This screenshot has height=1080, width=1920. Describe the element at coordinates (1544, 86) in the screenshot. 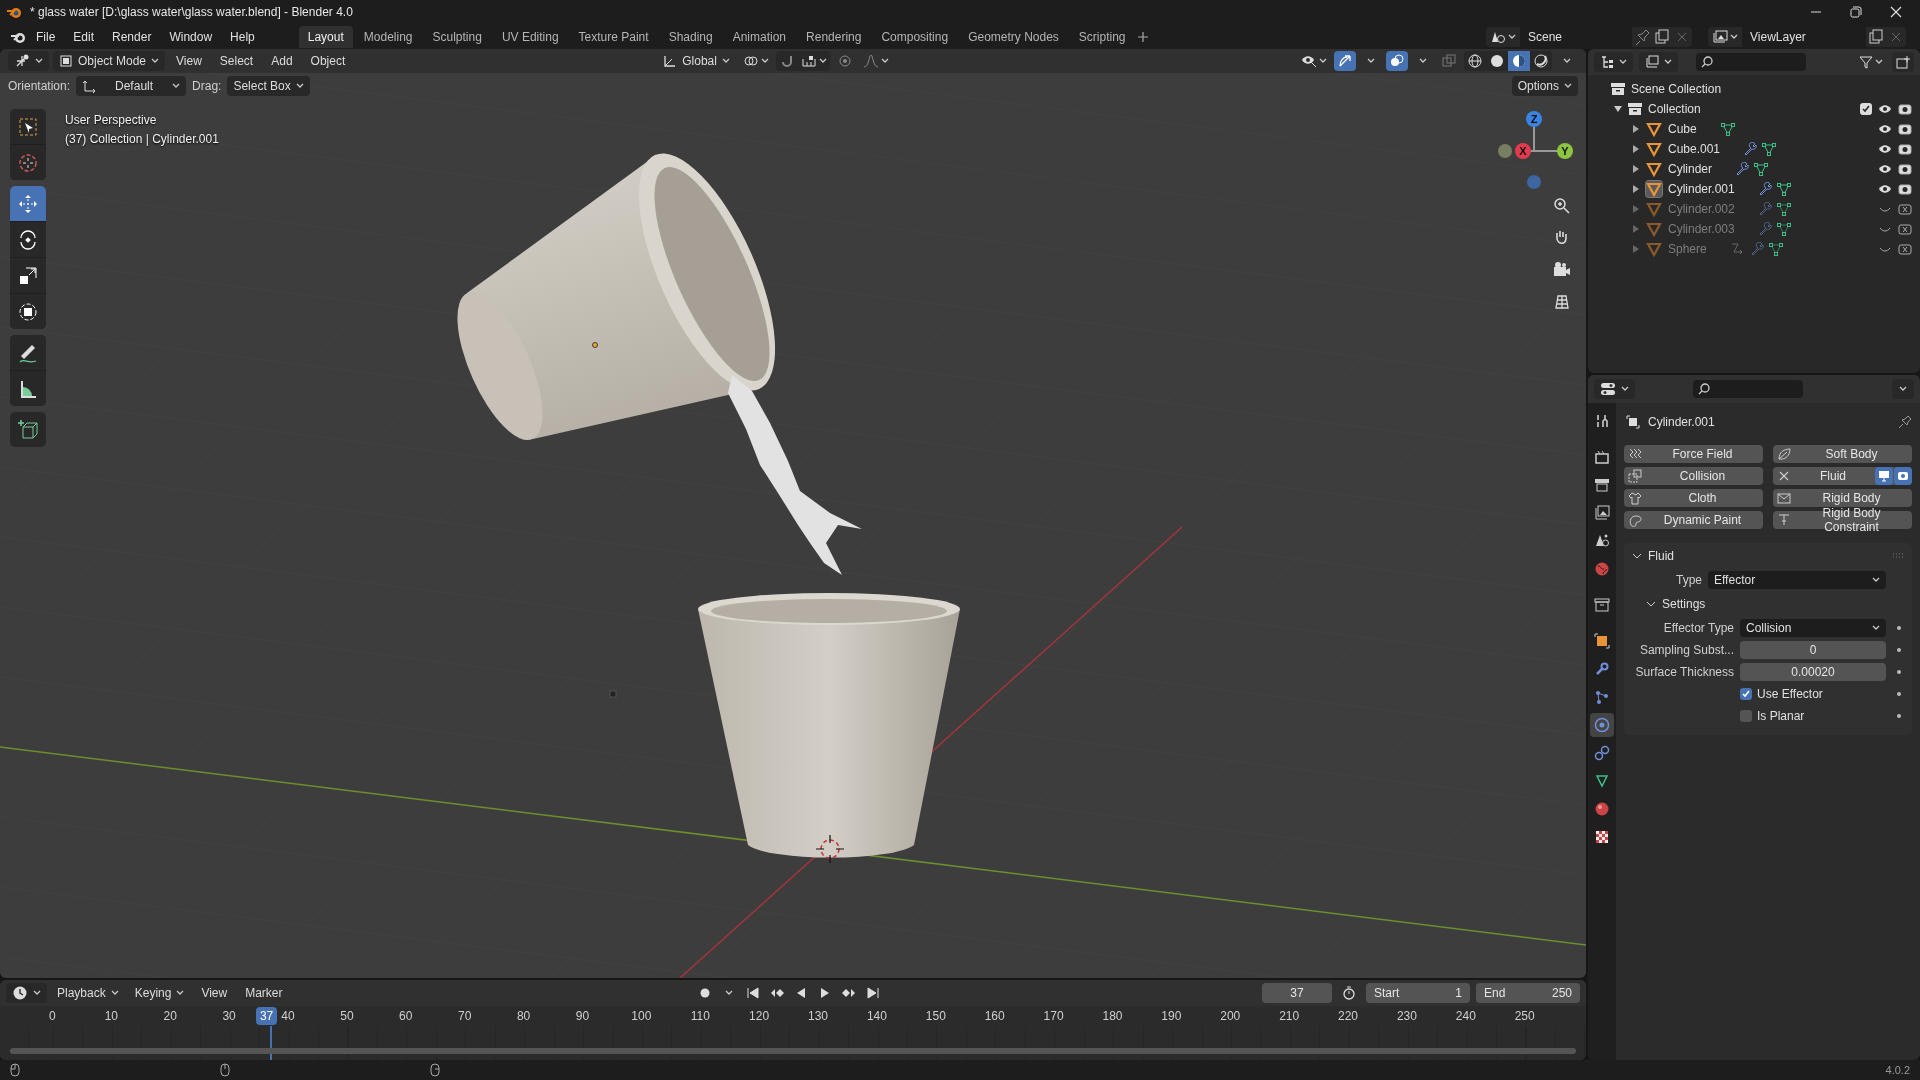

I see `options-dropdown: Options` at that location.